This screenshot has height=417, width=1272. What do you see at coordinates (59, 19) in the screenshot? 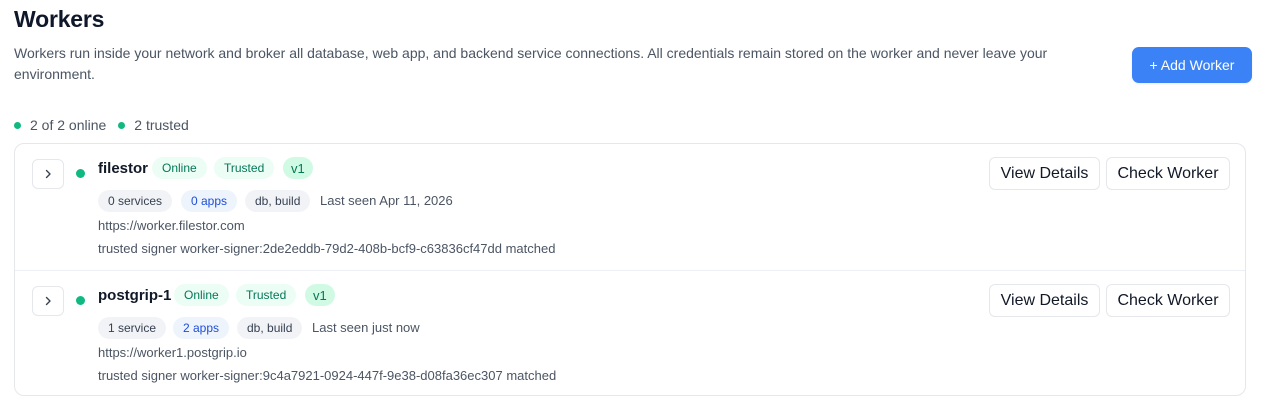
I see `page-title: Workers` at bounding box center [59, 19].